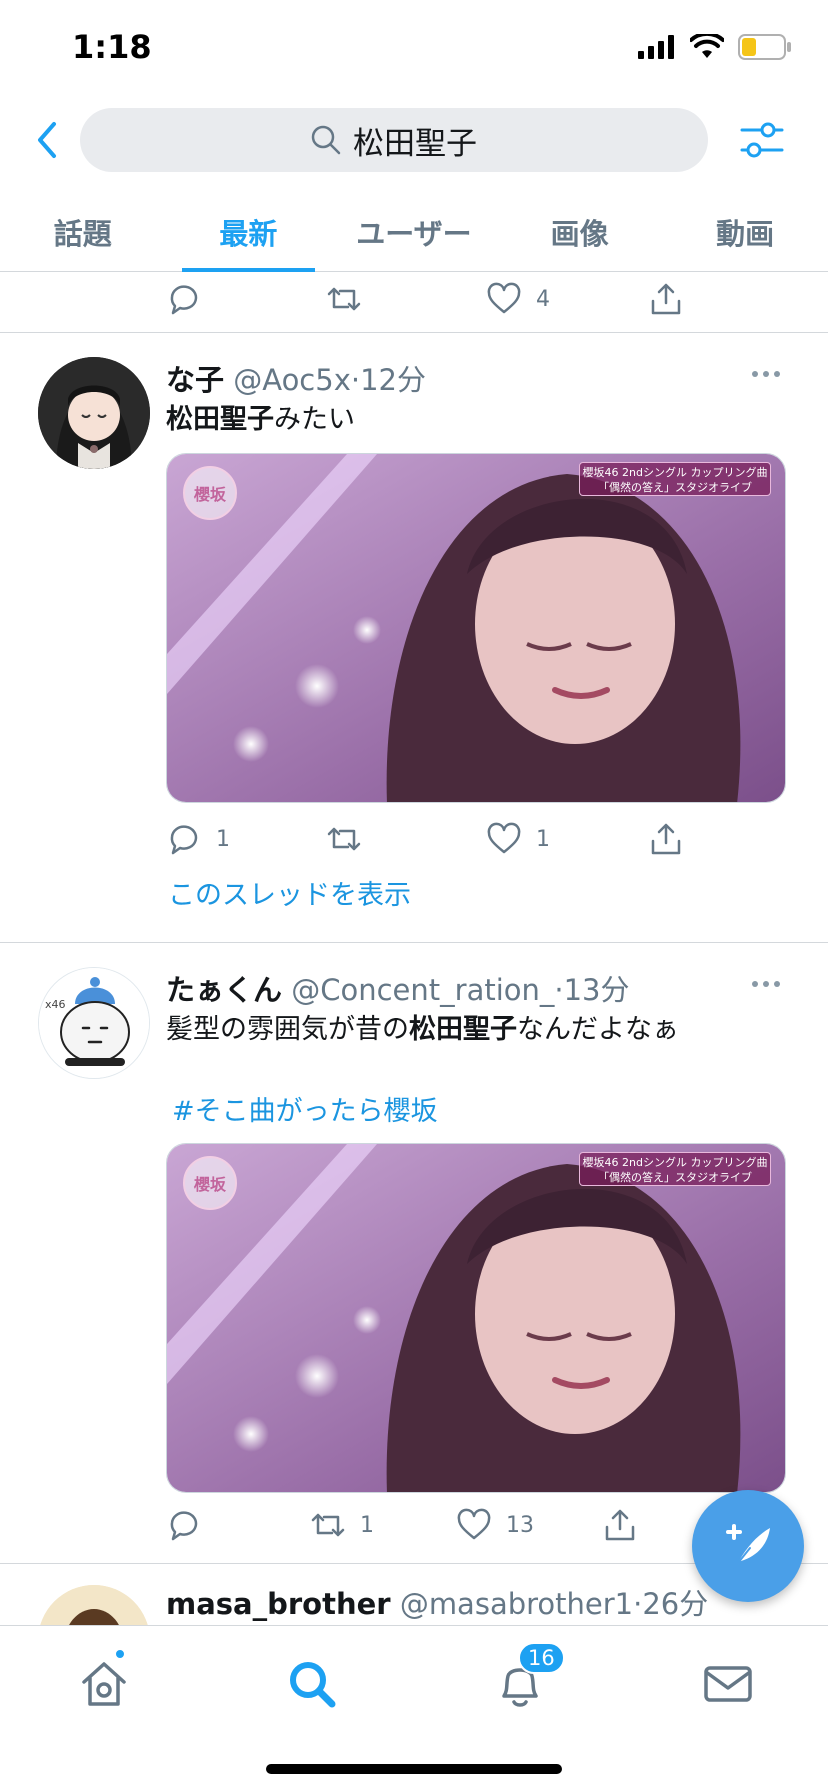  I want to click on like-button: 13, so click(495, 1525).